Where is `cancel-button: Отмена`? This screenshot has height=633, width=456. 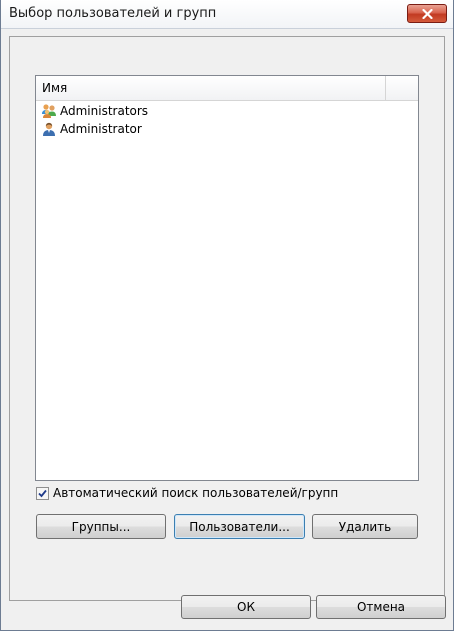
cancel-button: Отмена is located at coordinates (381, 607).